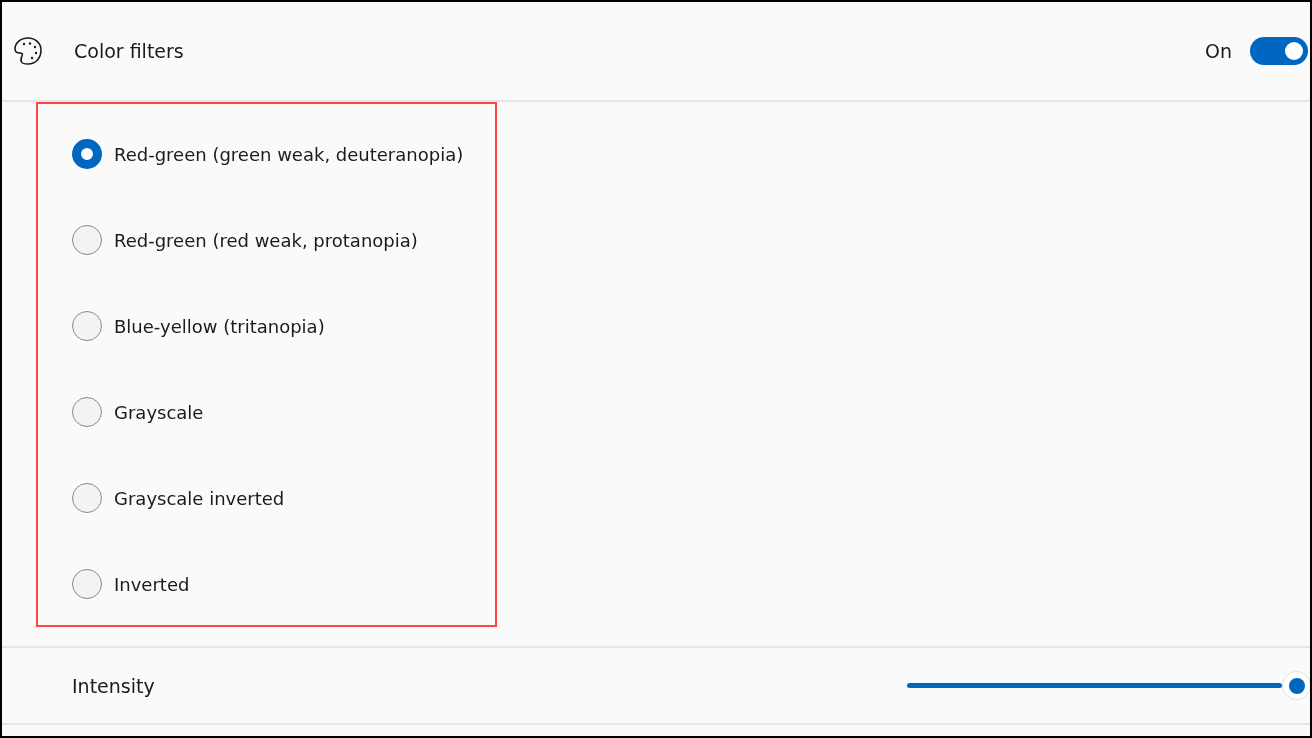  What do you see at coordinates (159, 412) in the screenshot?
I see `option-label: Grayscale` at bounding box center [159, 412].